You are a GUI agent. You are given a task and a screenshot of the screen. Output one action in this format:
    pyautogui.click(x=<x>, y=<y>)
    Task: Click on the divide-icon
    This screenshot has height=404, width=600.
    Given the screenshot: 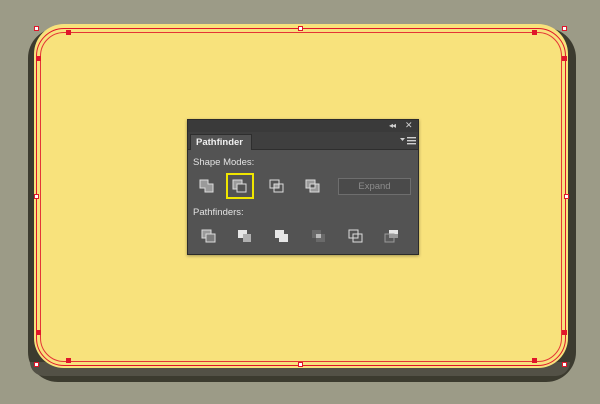 What is the action you would take?
    pyautogui.click(x=208, y=236)
    